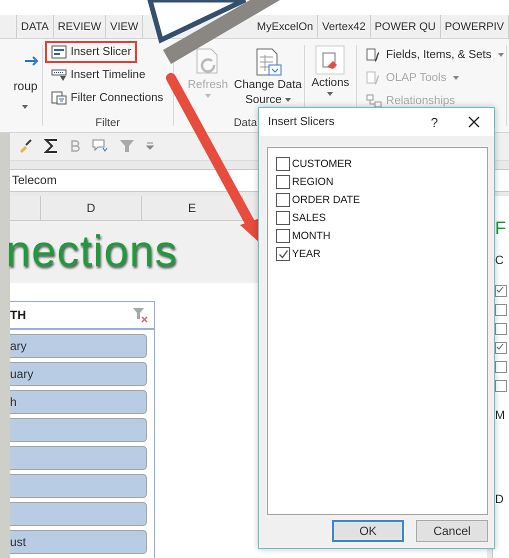  I want to click on actions-button: Actions, so click(331, 70).